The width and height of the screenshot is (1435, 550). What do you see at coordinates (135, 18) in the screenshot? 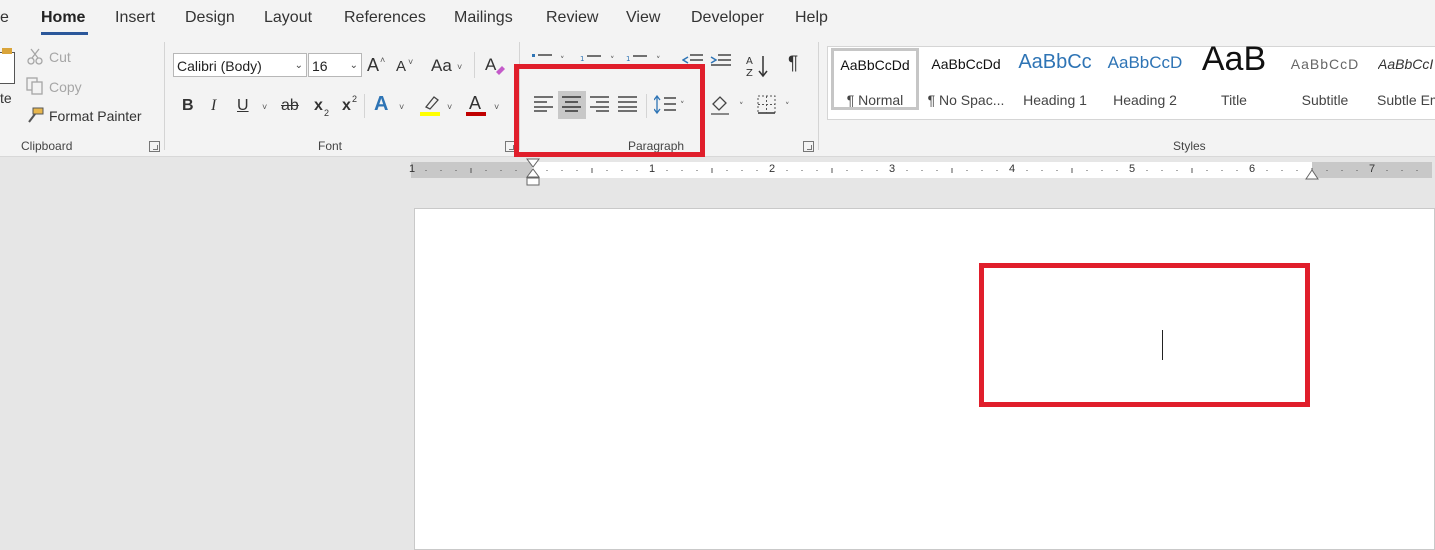
I see `tab-insert: Insert` at bounding box center [135, 18].